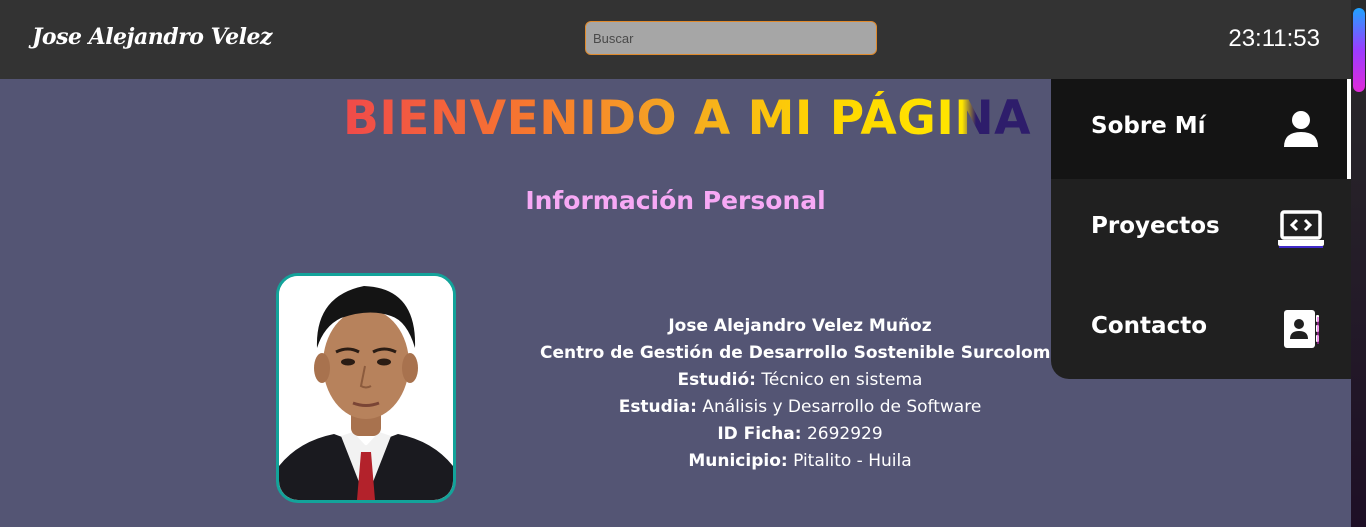  I want to click on address-book-icon, so click(1301, 329).